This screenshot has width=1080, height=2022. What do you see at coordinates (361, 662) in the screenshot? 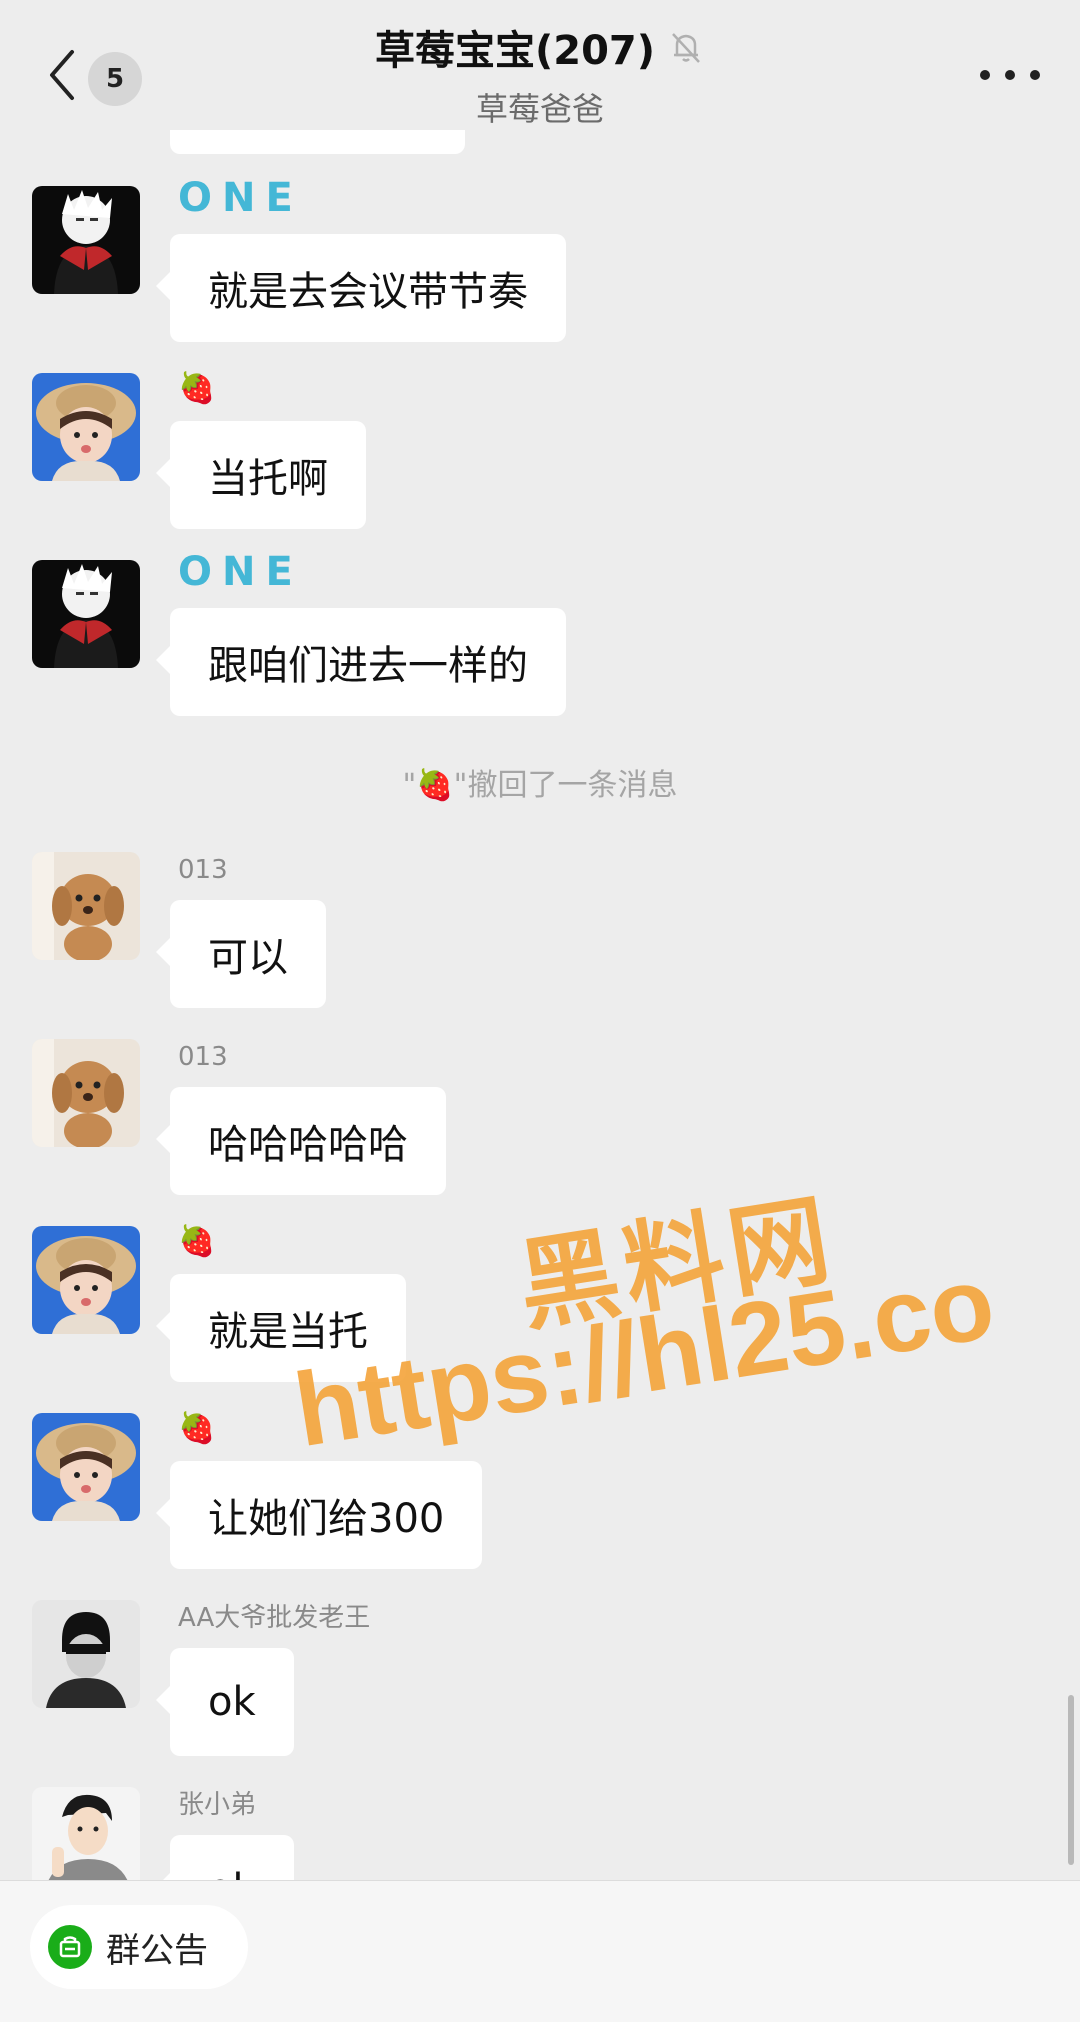
I see `message-bubble: 跟咱们进去一样的` at bounding box center [361, 662].